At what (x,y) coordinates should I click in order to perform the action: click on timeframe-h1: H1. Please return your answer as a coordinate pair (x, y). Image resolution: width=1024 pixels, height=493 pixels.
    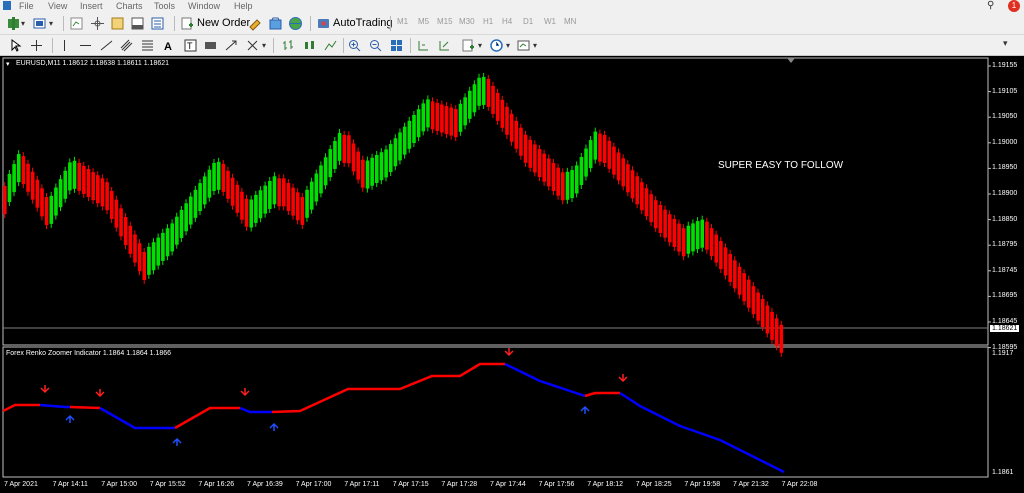
    Looking at the image, I should click on (488, 21).